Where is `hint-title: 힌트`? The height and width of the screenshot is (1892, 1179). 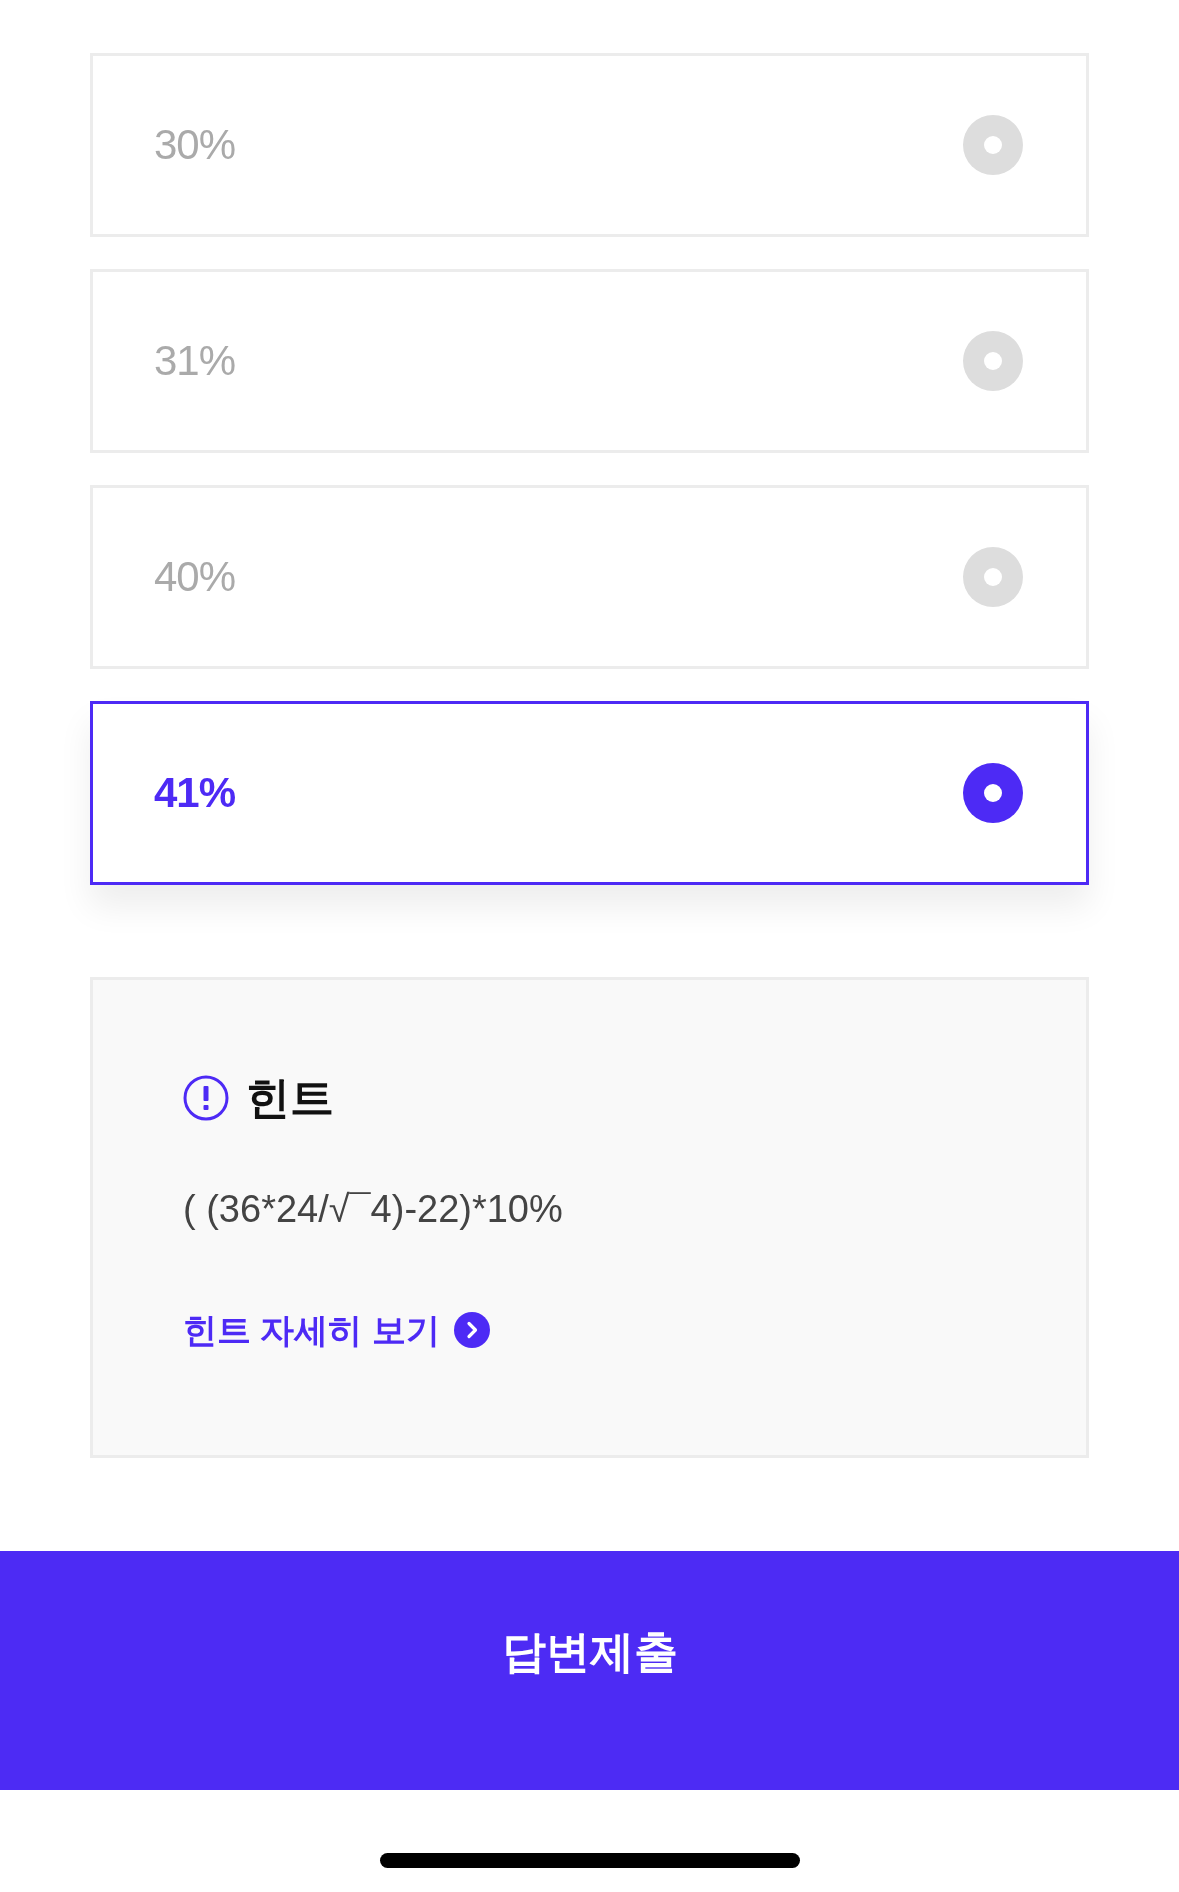
hint-title: 힌트 is located at coordinates (290, 1098).